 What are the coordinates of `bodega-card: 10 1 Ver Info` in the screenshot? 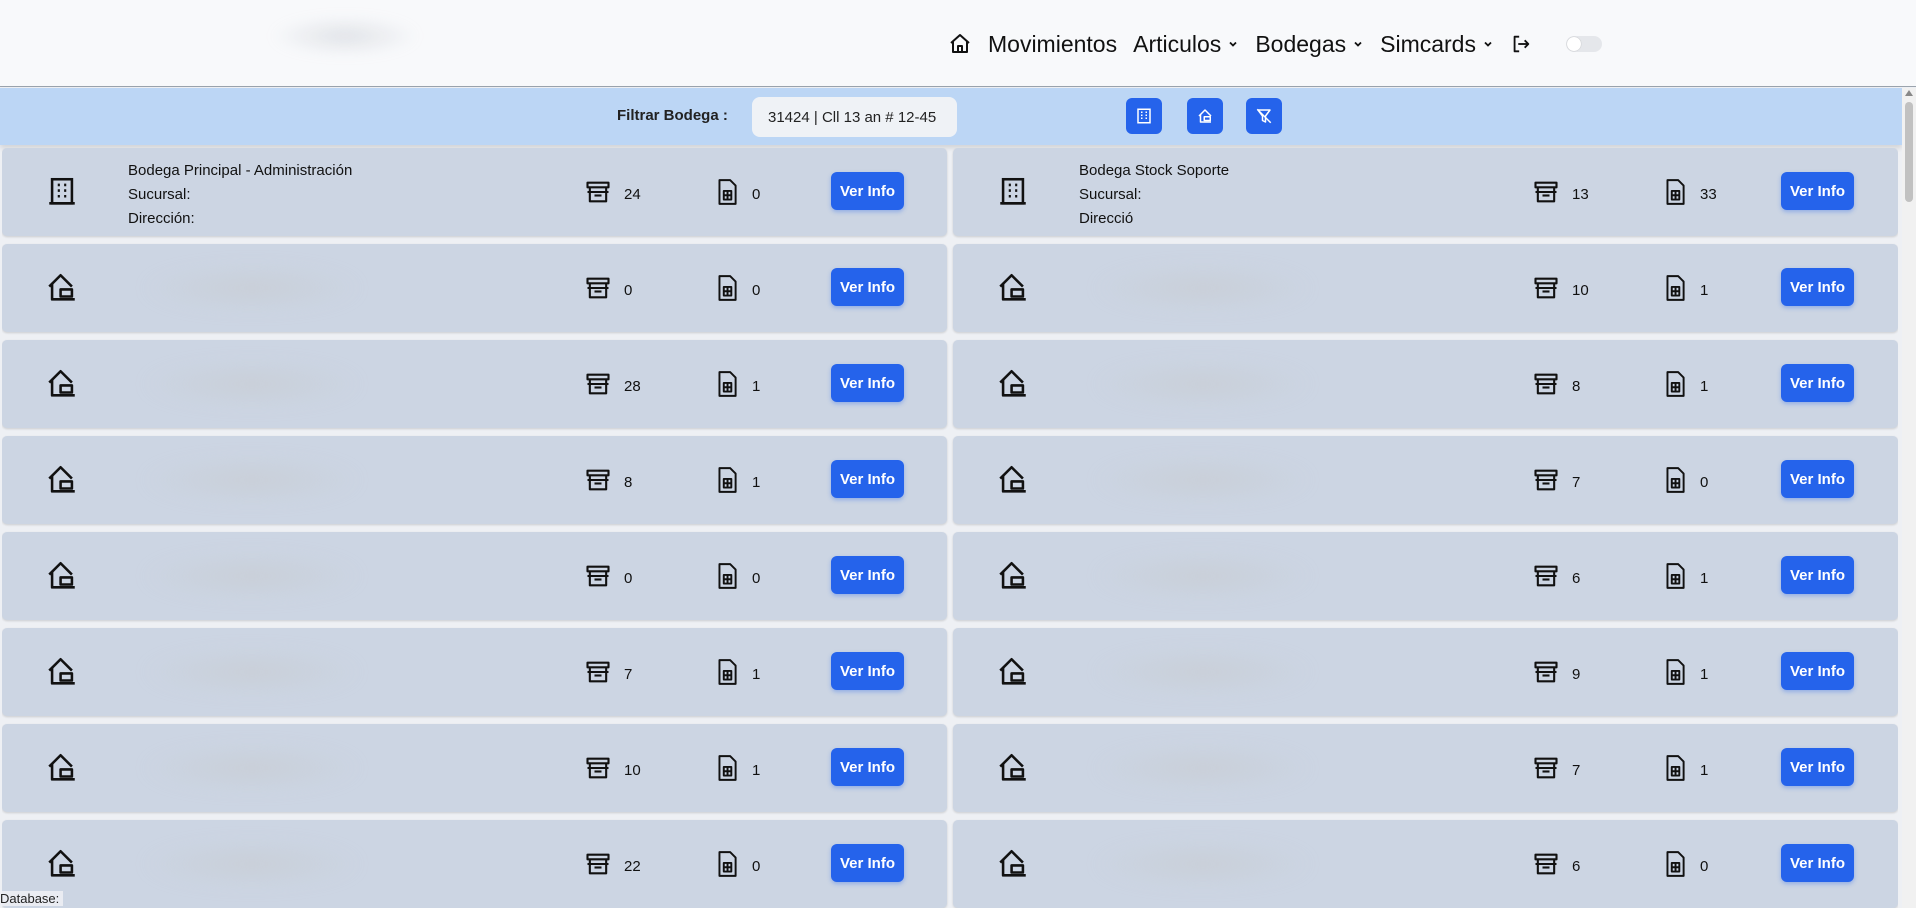 It's located at (474, 768).